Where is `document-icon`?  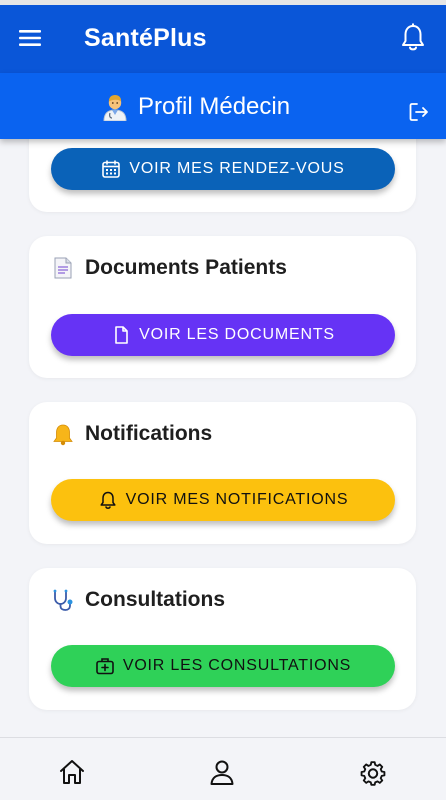 document-icon is located at coordinates (121, 335).